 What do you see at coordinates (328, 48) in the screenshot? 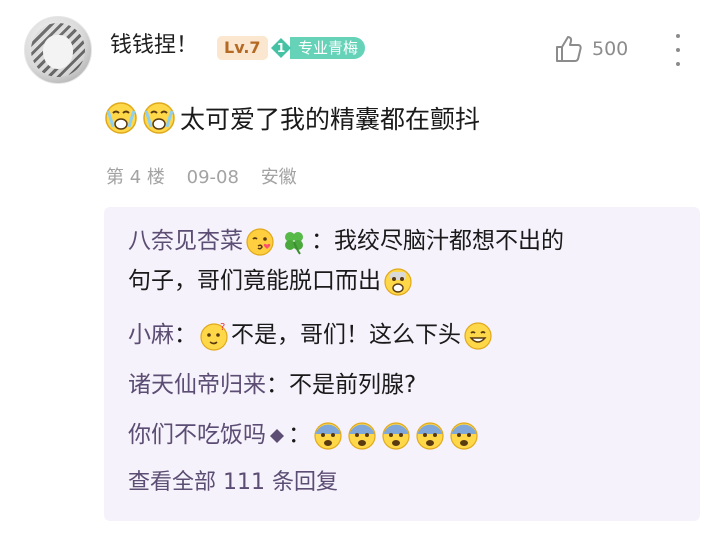
I see `fan-badge-label: 专业青梅` at bounding box center [328, 48].